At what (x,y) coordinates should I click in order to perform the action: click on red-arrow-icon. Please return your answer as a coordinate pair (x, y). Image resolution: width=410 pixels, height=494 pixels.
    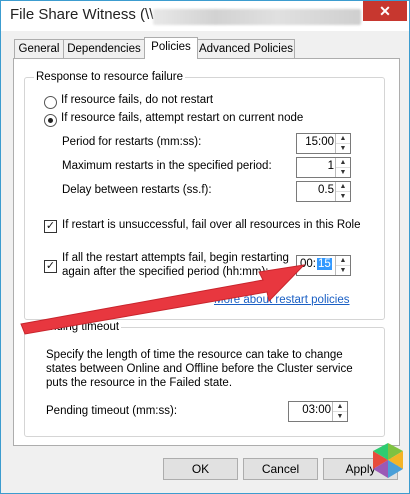
    Looking at the image, I should click on (163, 299).